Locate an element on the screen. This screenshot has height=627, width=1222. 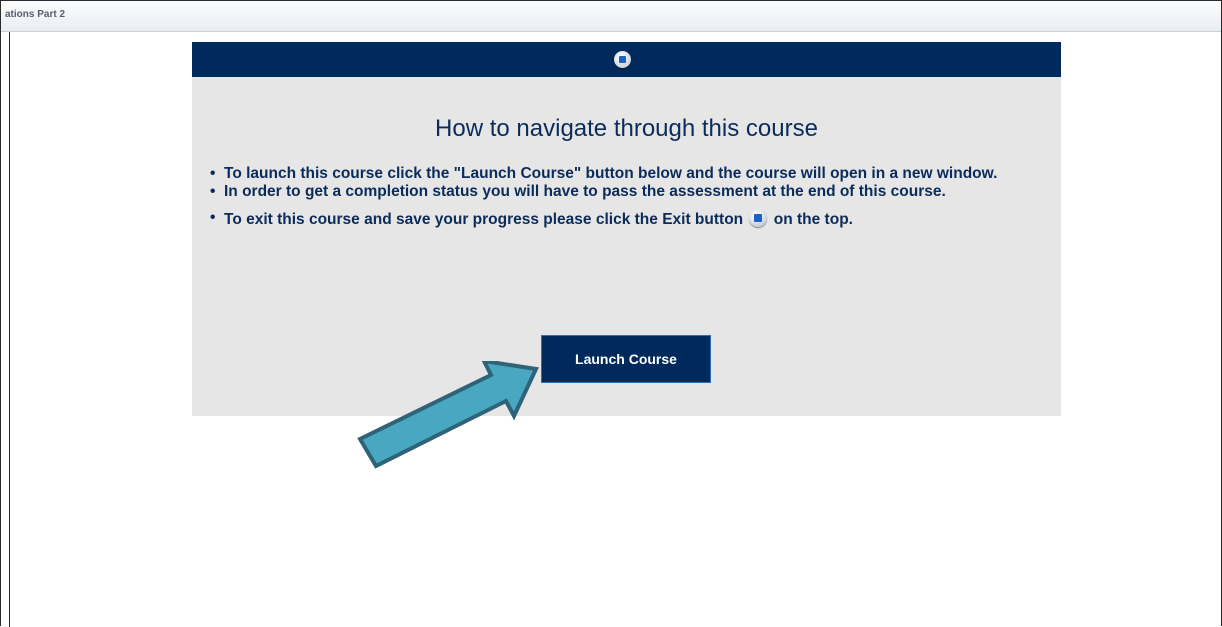
launch-course-button: Launch Course is located at coordinates (626, 359).